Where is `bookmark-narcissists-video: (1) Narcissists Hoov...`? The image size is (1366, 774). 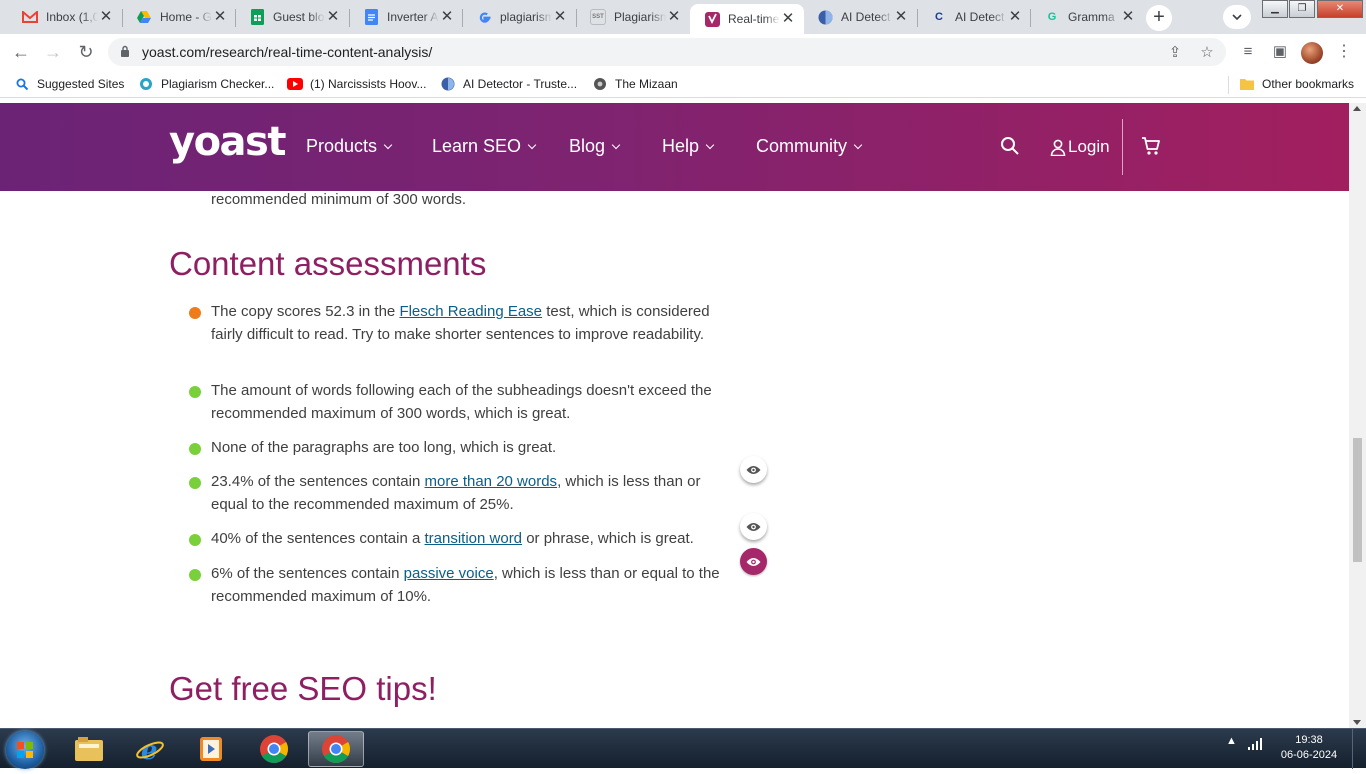 bookmark-narcissists-video: (1) Narcissists Hoov... is located at coordinates (356, 84).